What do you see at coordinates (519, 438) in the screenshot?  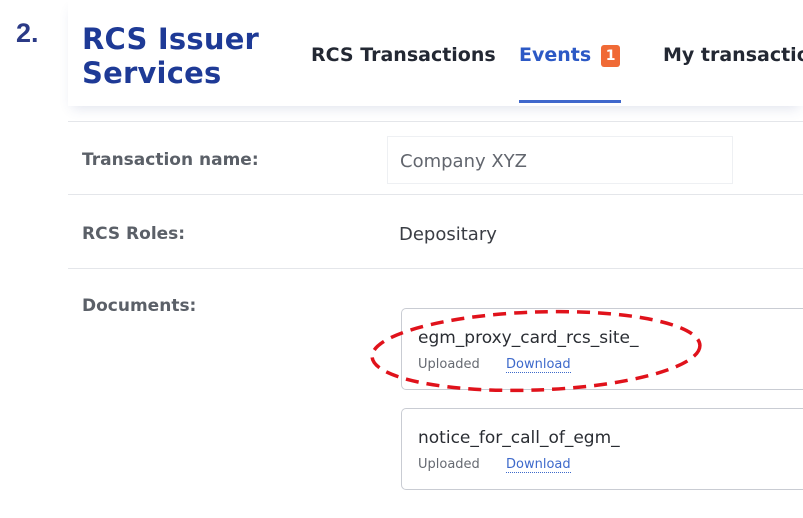 I see `document-name: notice_for_call_of_egm_` at bounding box center [519, 438].